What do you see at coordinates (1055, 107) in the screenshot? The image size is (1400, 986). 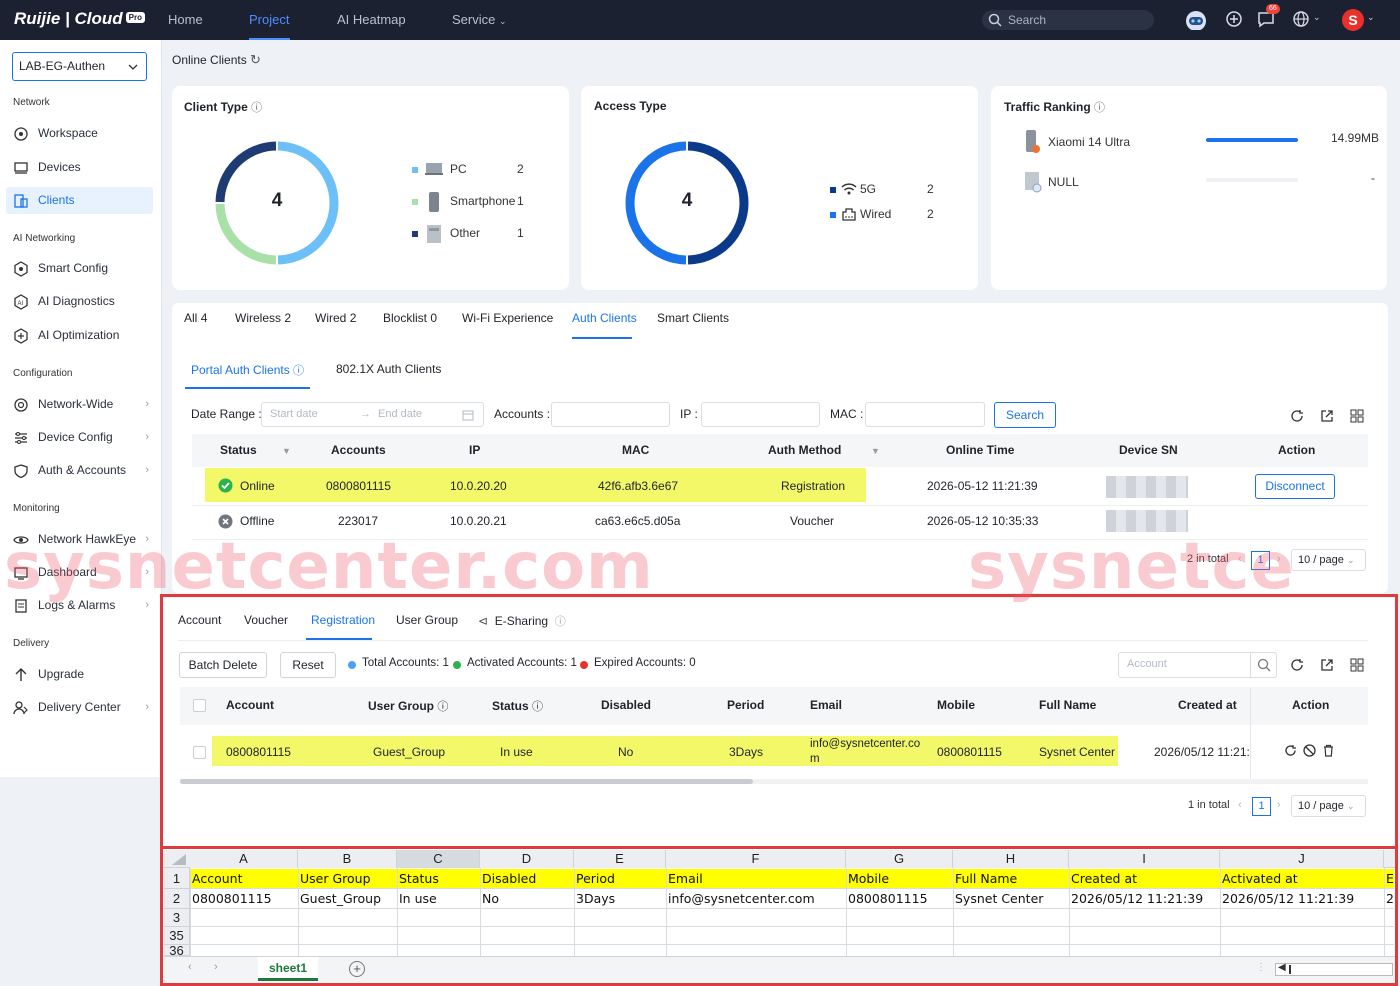 I see `traffic-ranking-title: Traffic Ranking ⓘ` at bounding box center [1055, 107].